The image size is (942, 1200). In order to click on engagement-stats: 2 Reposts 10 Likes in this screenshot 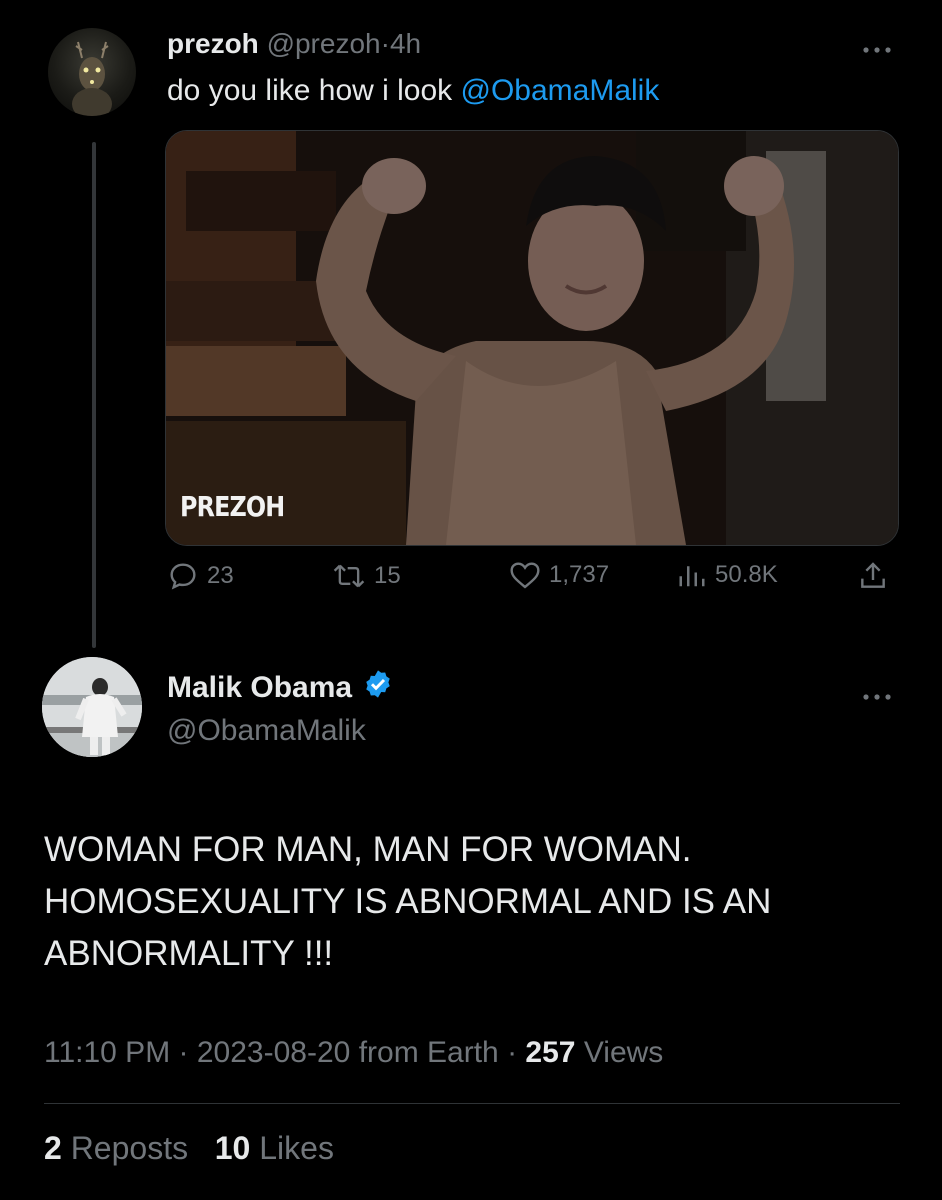, I will do `click(189, 1148)`.